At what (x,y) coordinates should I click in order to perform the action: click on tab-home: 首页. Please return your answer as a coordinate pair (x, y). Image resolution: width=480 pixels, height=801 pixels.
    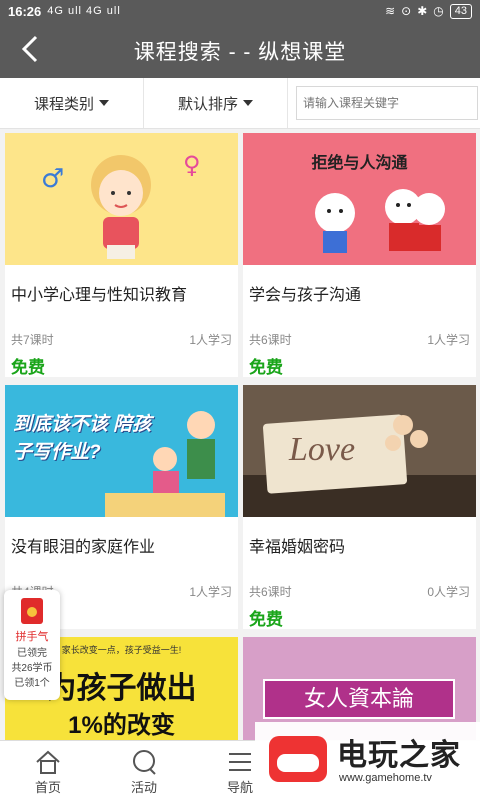
    Looking at the image, I should click on (48, 771).